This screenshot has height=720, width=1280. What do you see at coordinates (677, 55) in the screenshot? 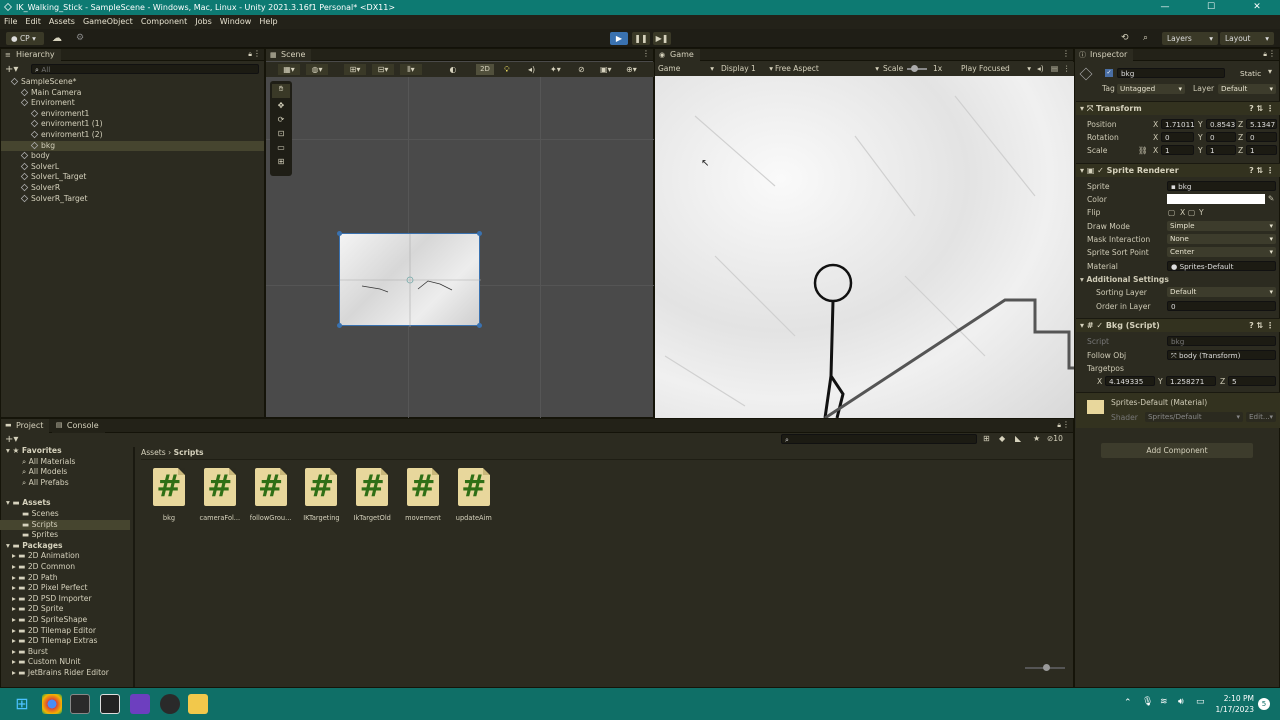
I see `tab-game: ◉ Game` at bounding box center [677, 55].